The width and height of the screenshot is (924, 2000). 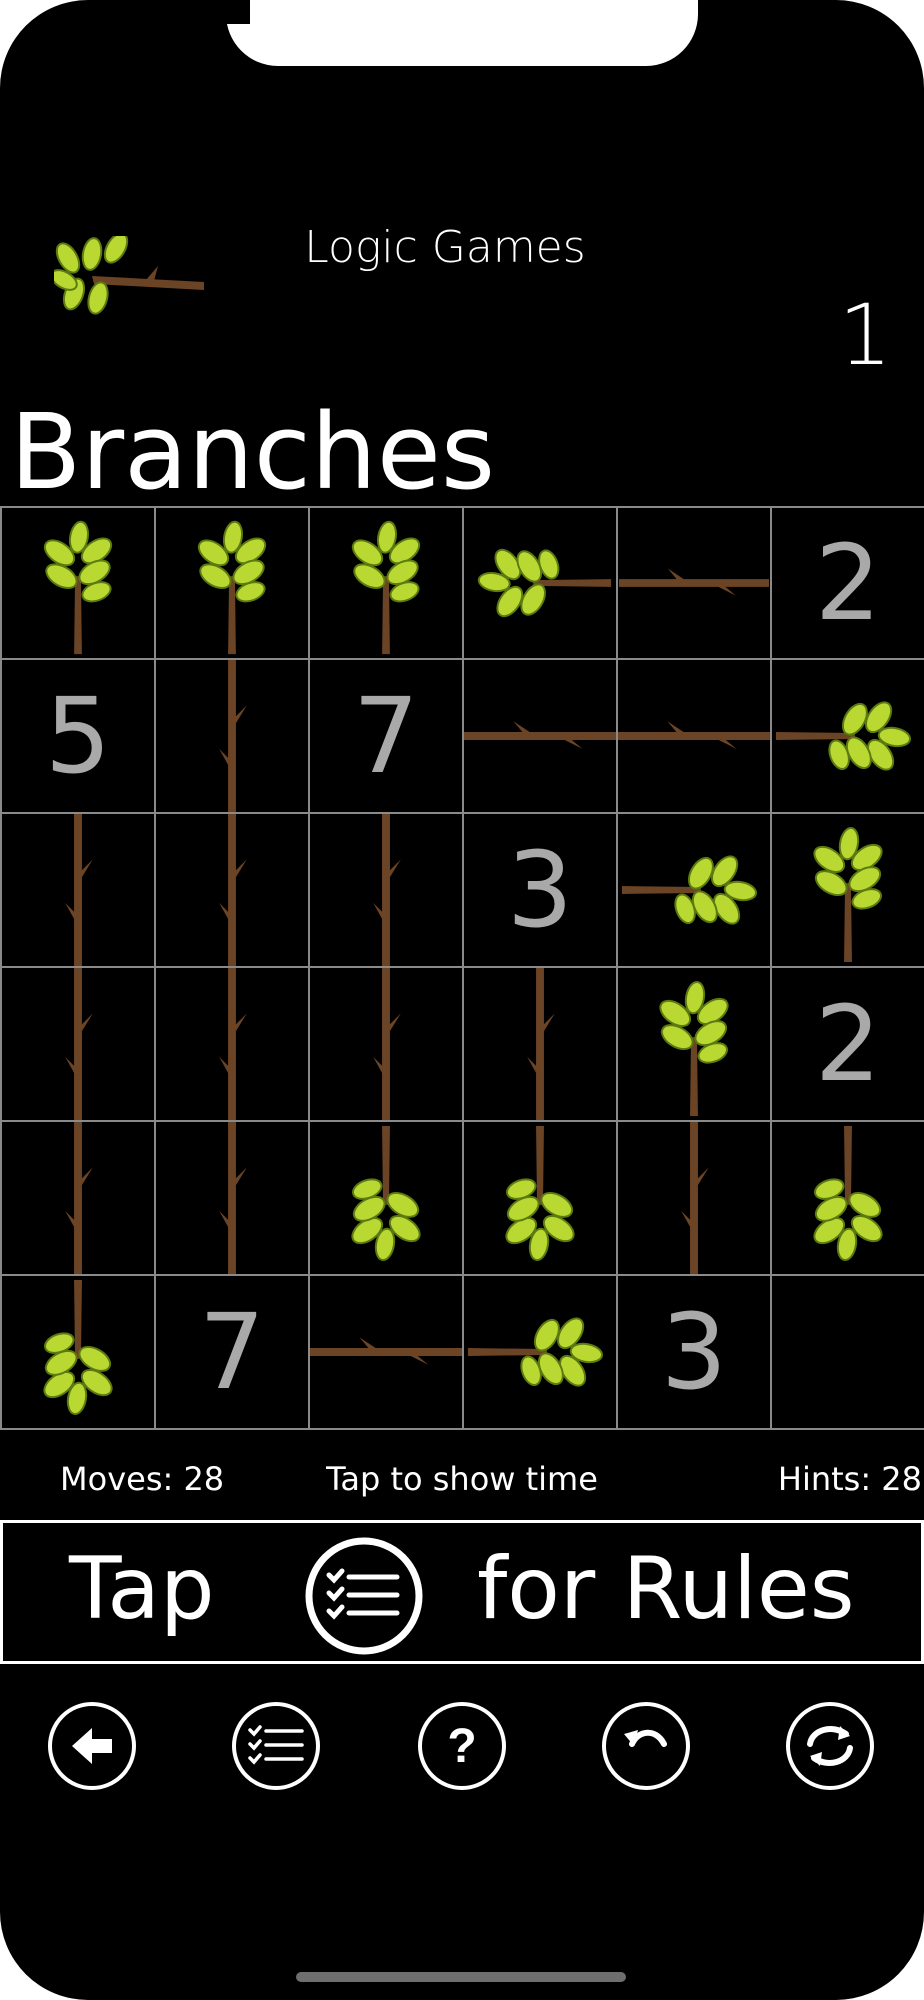 I want to click on leafy-branch-icon, so click(x=129, y=275).